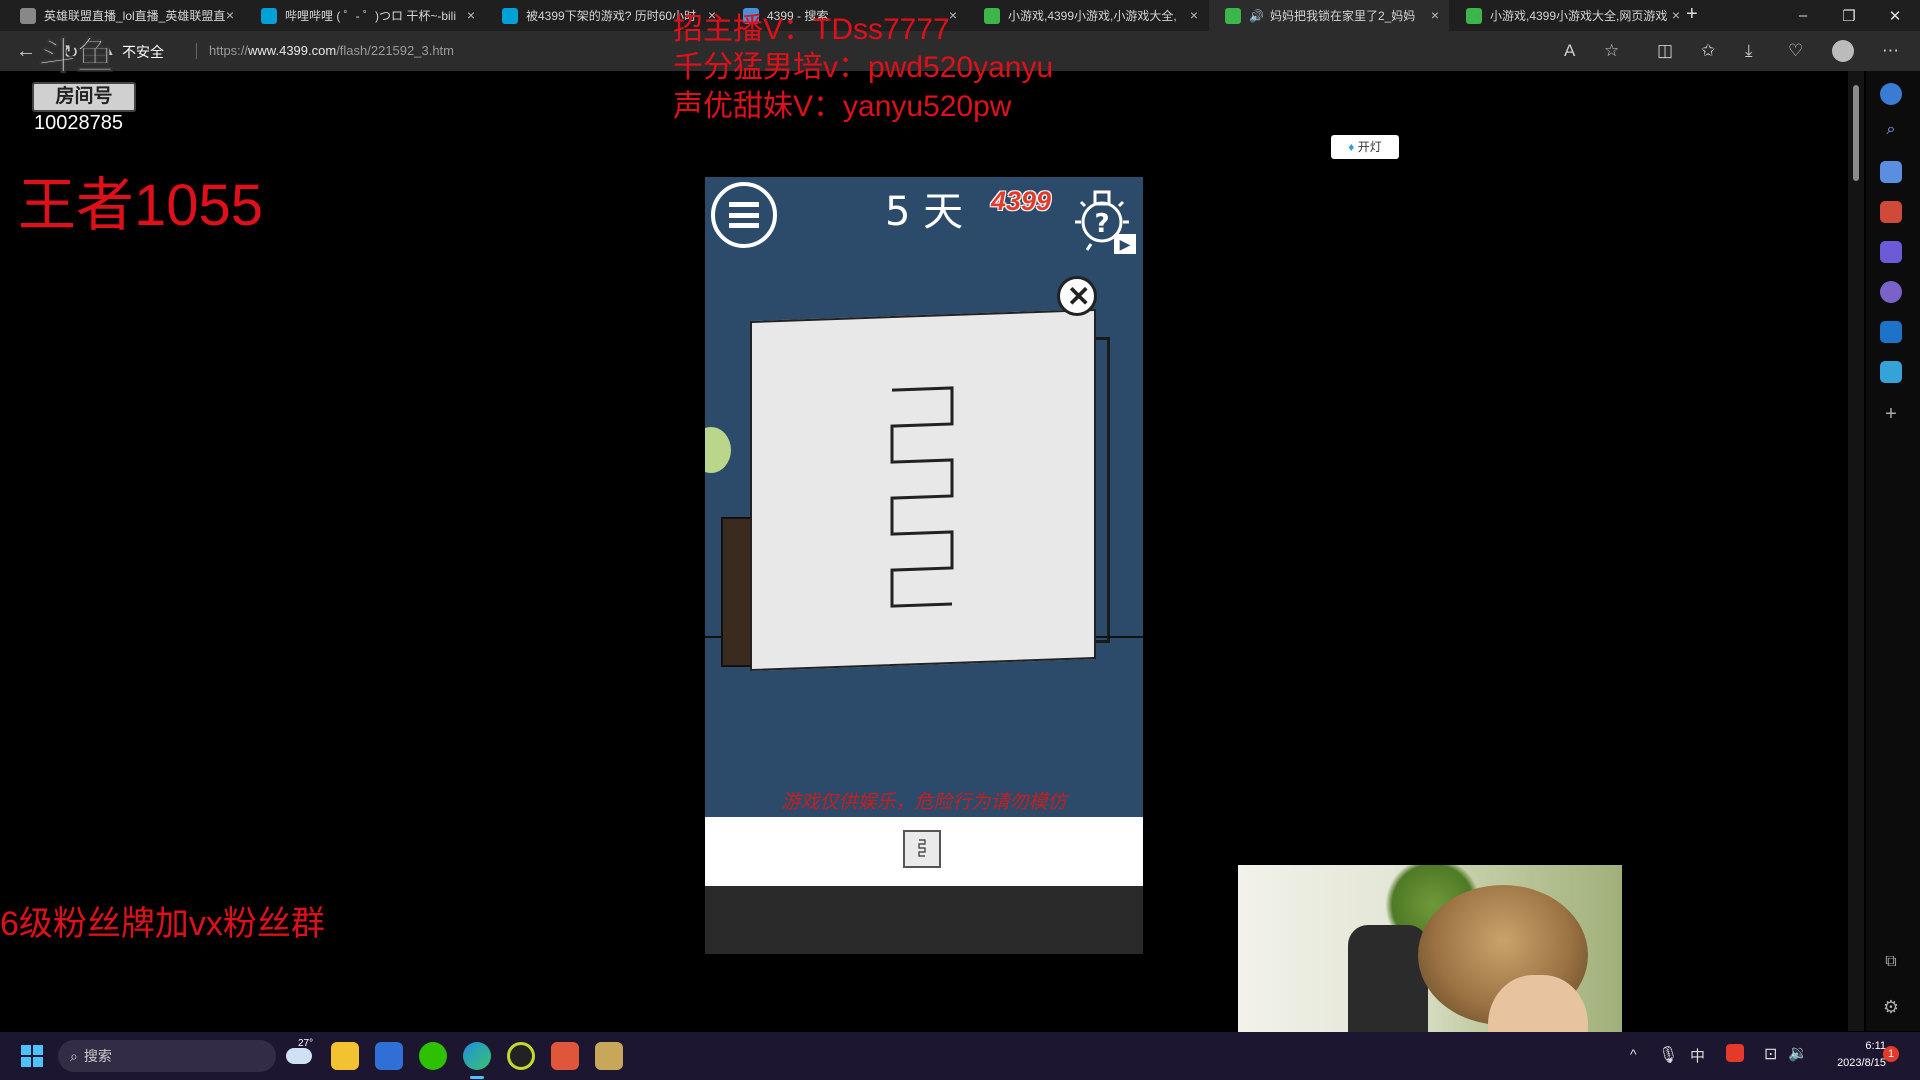 The image size is (1920, 1080). Describe the element at coordinates (162, 924) in the screenshot. I see `fan-badge-text: 6级粉丝牌加vx粉丝群` at that location.